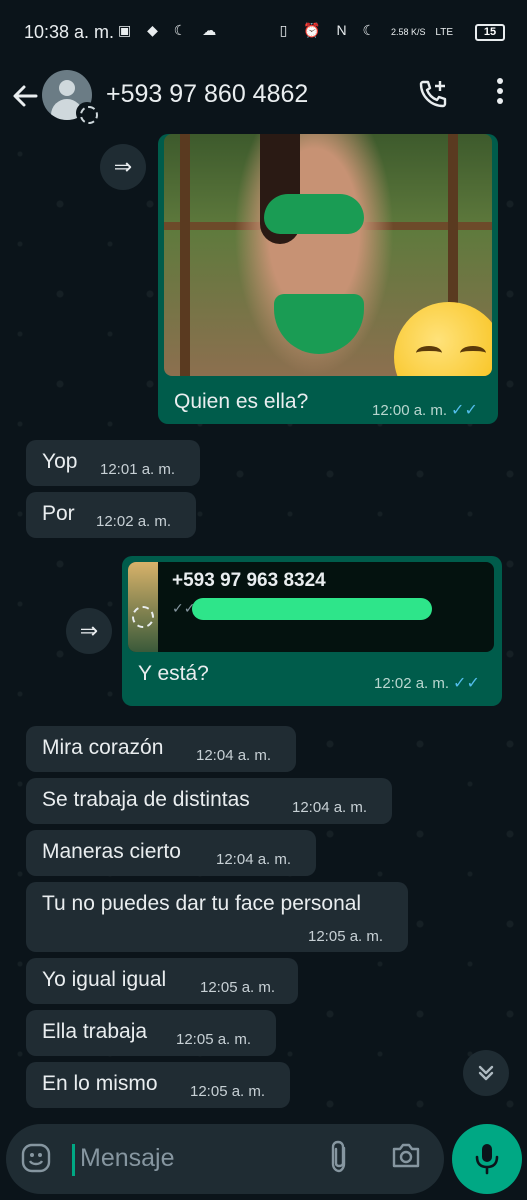 The width and height of the screenshot is (527, 1200). Describe the element at coordinates (408, 32) in the screenshot. I see `network-speed: 2.58 K/S` at that location.